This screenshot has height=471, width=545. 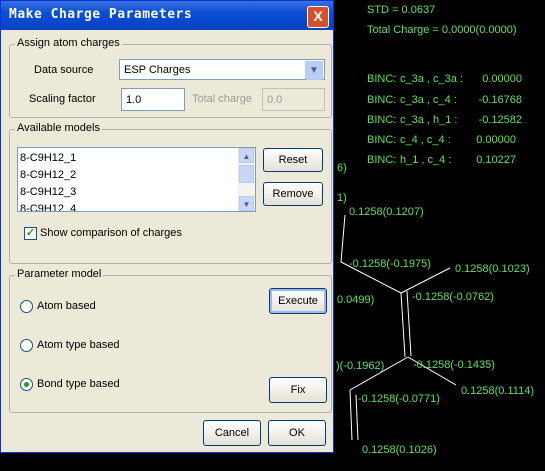 I want to click on atom-charge-label: 0.0499), so click(x=356, y=300).